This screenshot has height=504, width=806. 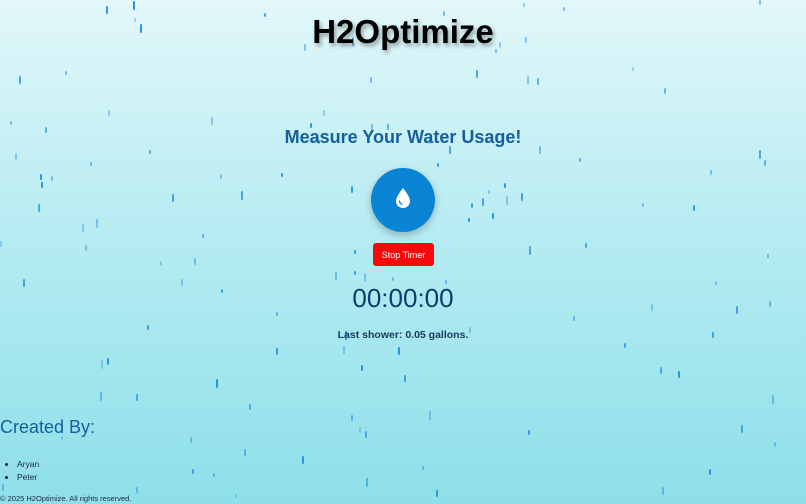 I want to click on credits-list: Aryan Peter, so click(x=19, y=470).